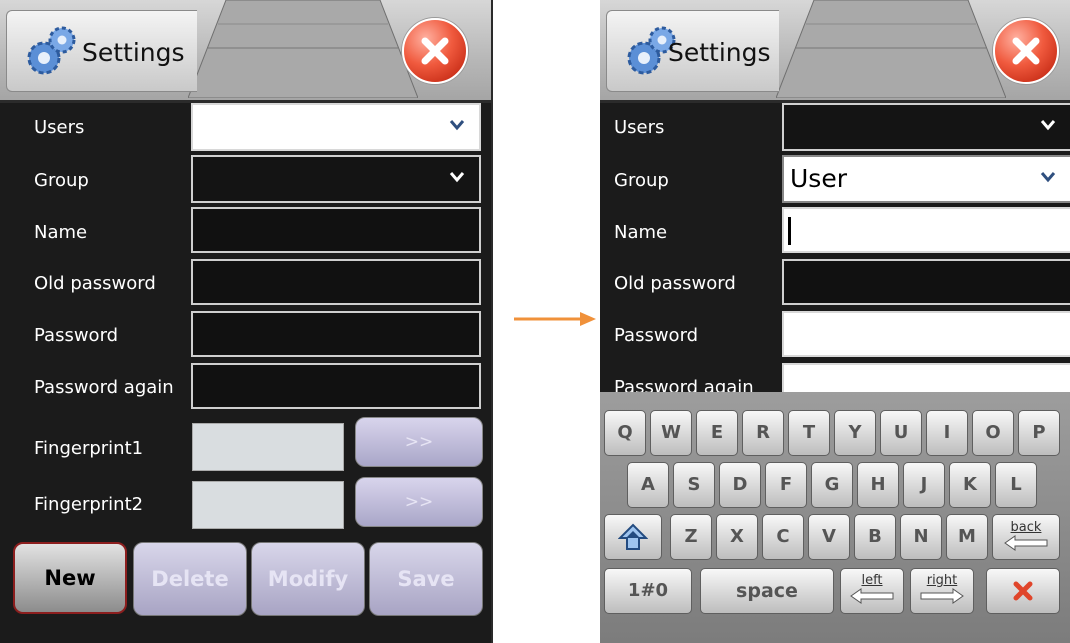 Image resolution: width=1070 pixels, height=643 pixels. I want to click on key-b: B, so click(875, 537).